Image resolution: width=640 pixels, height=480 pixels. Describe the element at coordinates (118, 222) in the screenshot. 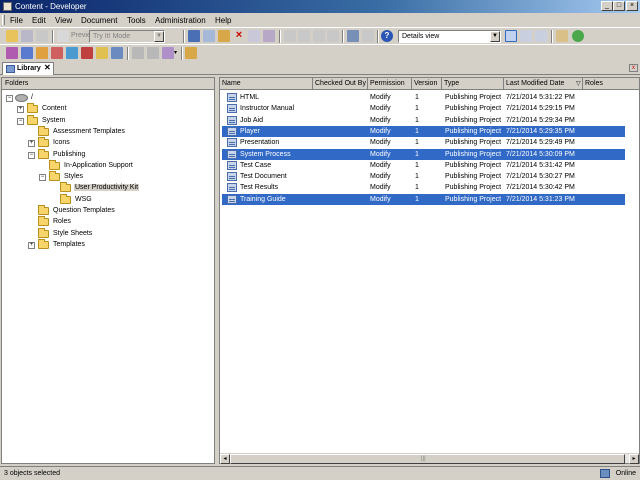

I see `tree-node: Roles` at that location.